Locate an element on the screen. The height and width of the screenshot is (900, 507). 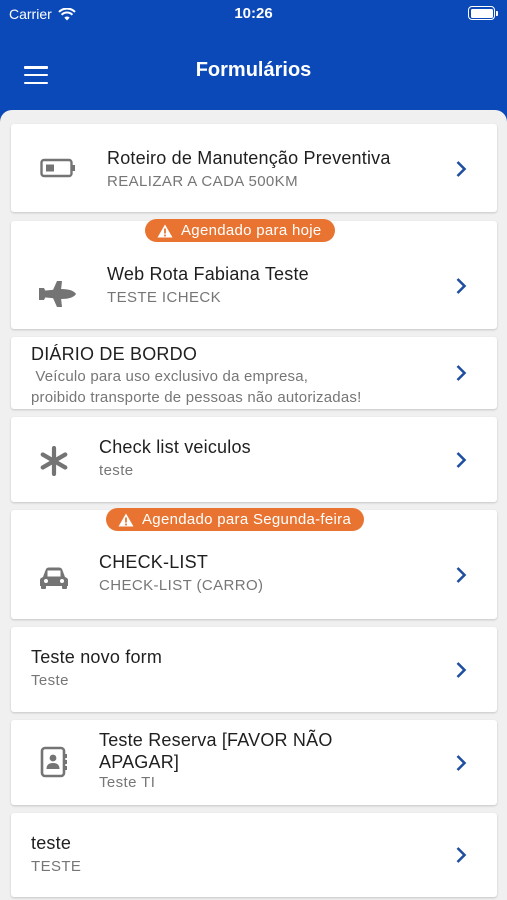
badge-text: Agendado para Segunda-feira is located at coordinates (247, 519).